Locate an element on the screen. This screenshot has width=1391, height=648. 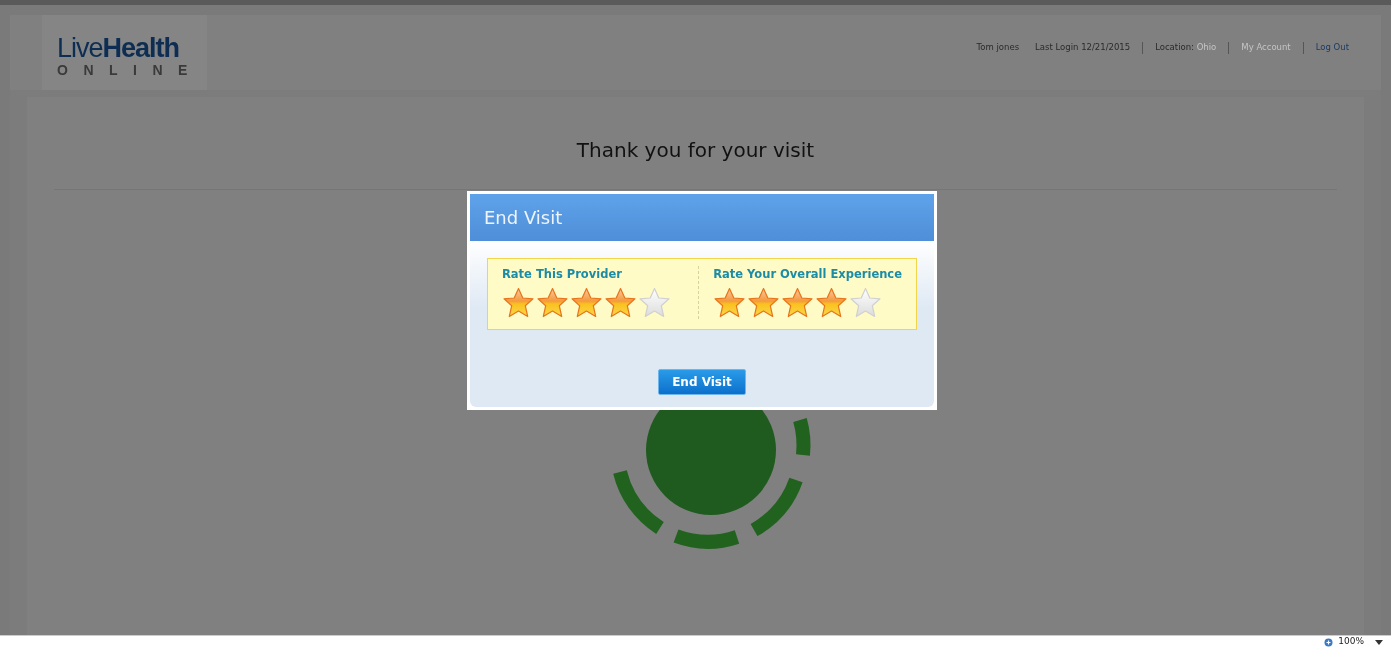
location-info: Location: Ohio is located at coordinates (1186, 47).